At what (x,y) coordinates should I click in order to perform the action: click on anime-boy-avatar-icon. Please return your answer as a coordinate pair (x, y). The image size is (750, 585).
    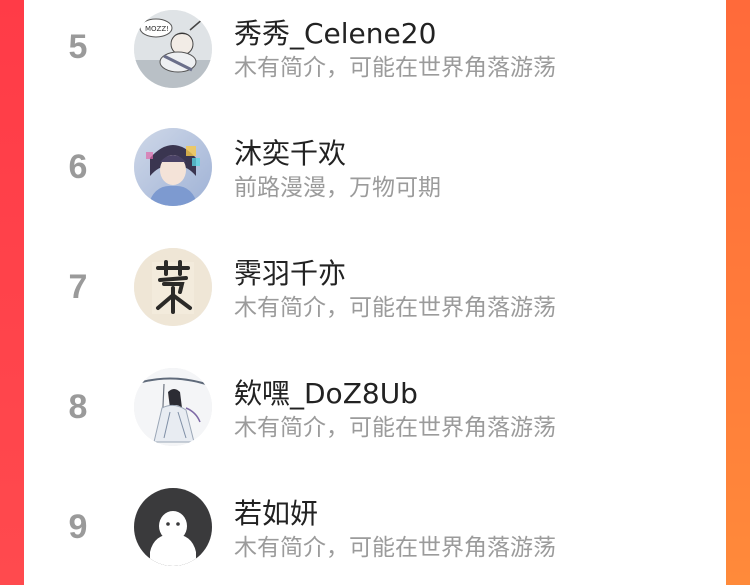
    Looking at the image, I should click on (173, 167).